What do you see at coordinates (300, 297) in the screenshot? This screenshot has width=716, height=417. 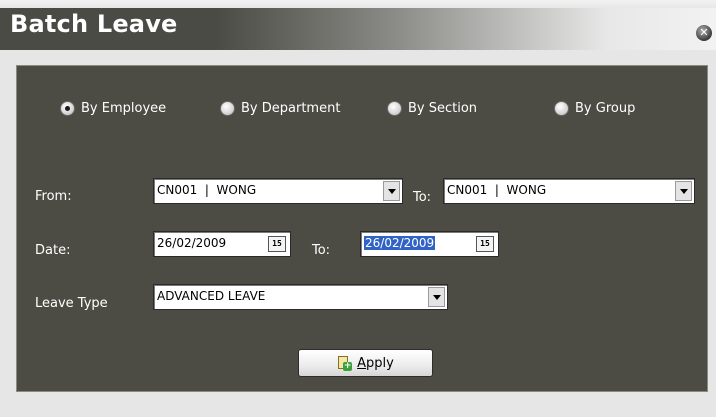 I see `leave-type-select: ADVANCED LEAVE` at bounding box center [300, 297].